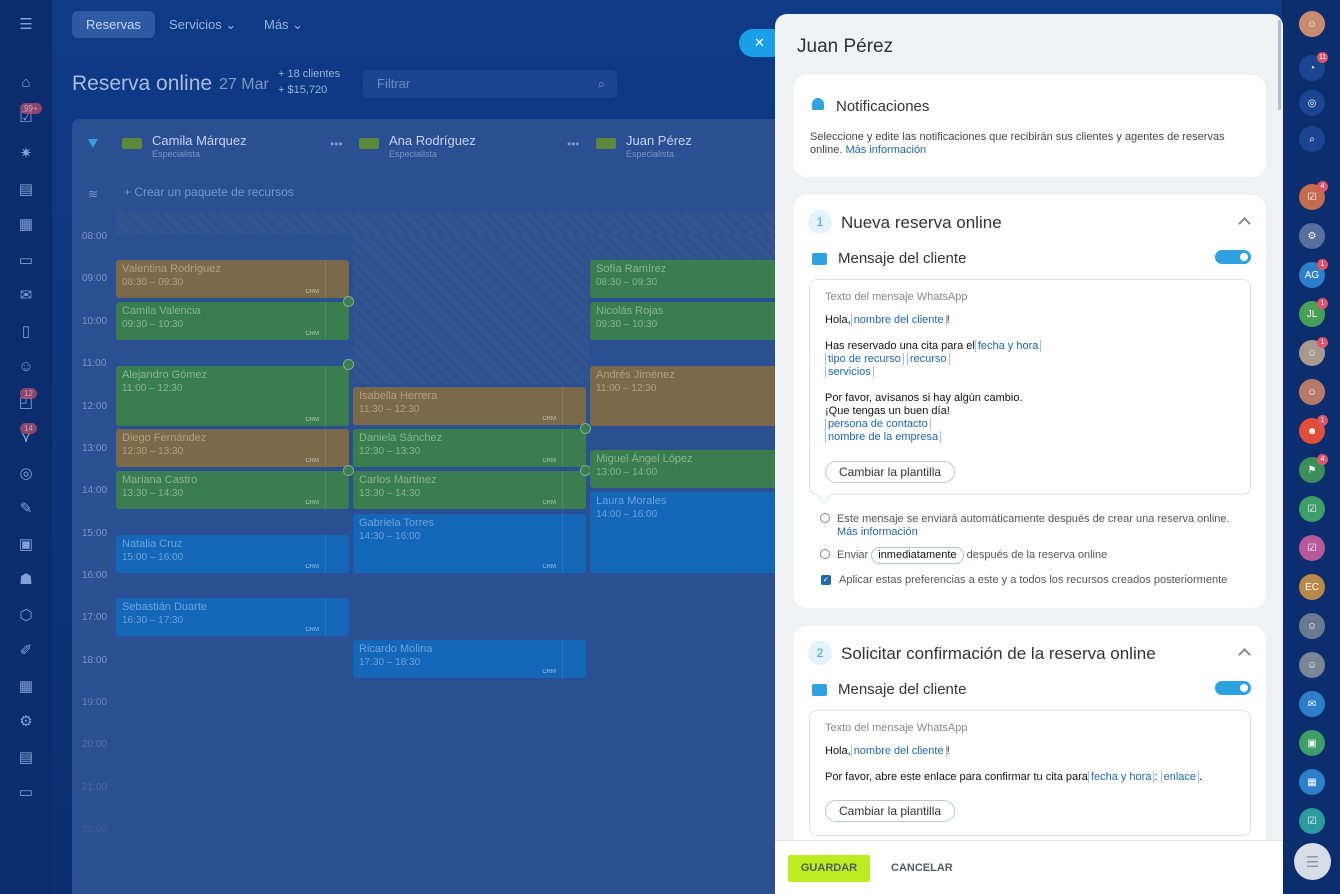  What do you see at coordinates (690, 149) in the screenshot?
I see `resource-column-header: Juan Pérez Especialista` at bounding box center [690, 149].